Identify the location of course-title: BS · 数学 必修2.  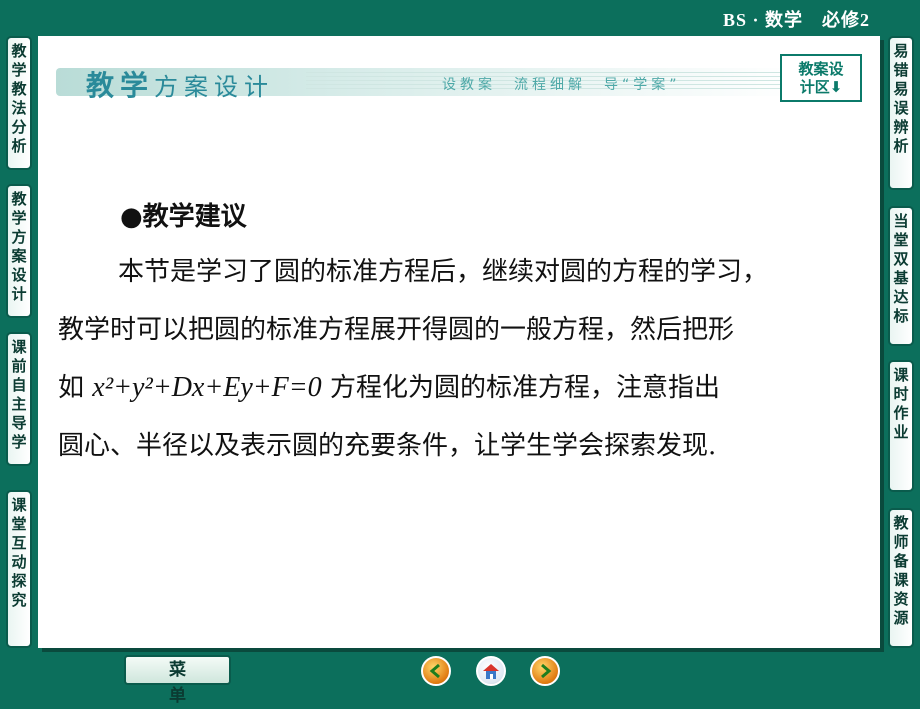
(796, 20).